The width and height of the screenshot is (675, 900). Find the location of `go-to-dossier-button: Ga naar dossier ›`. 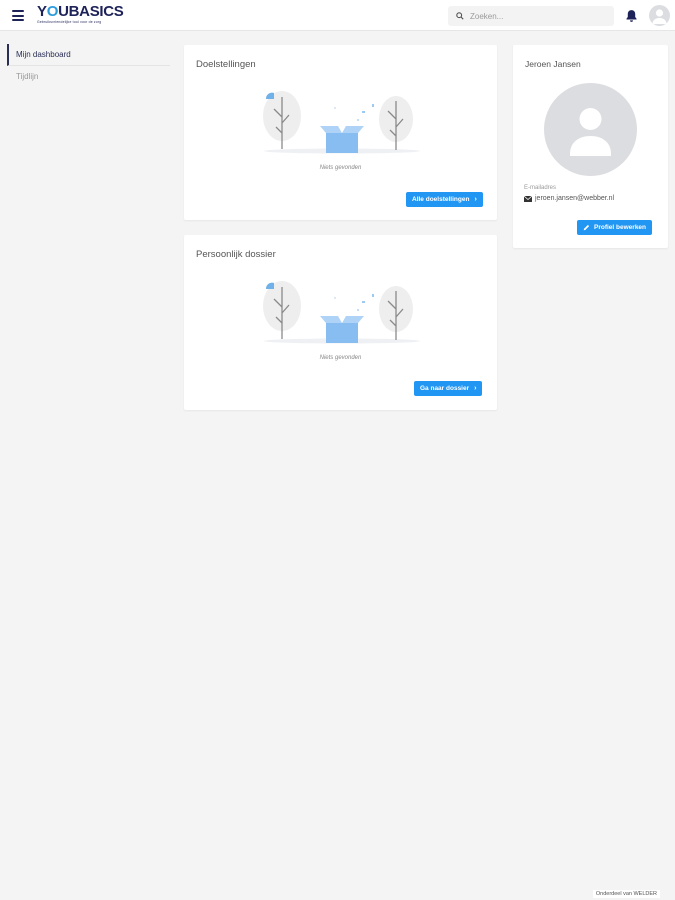

go-to-dossier-button: Ga naar dossier › is located at coordinates (448, 388).